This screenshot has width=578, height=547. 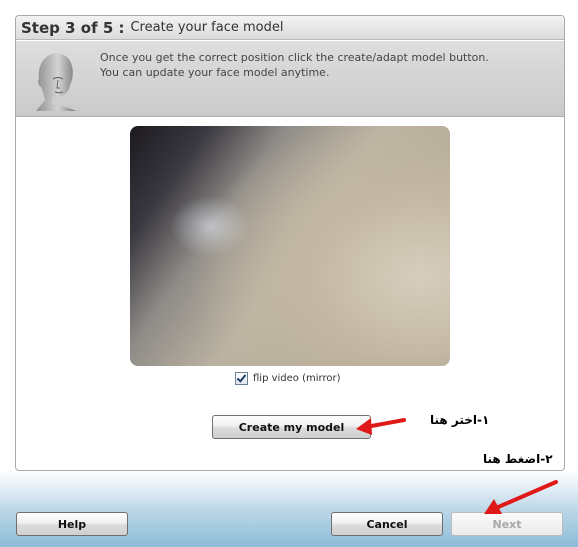 I want to click on flip-video-label: flip video (mirror), so click(x=296, y=378).